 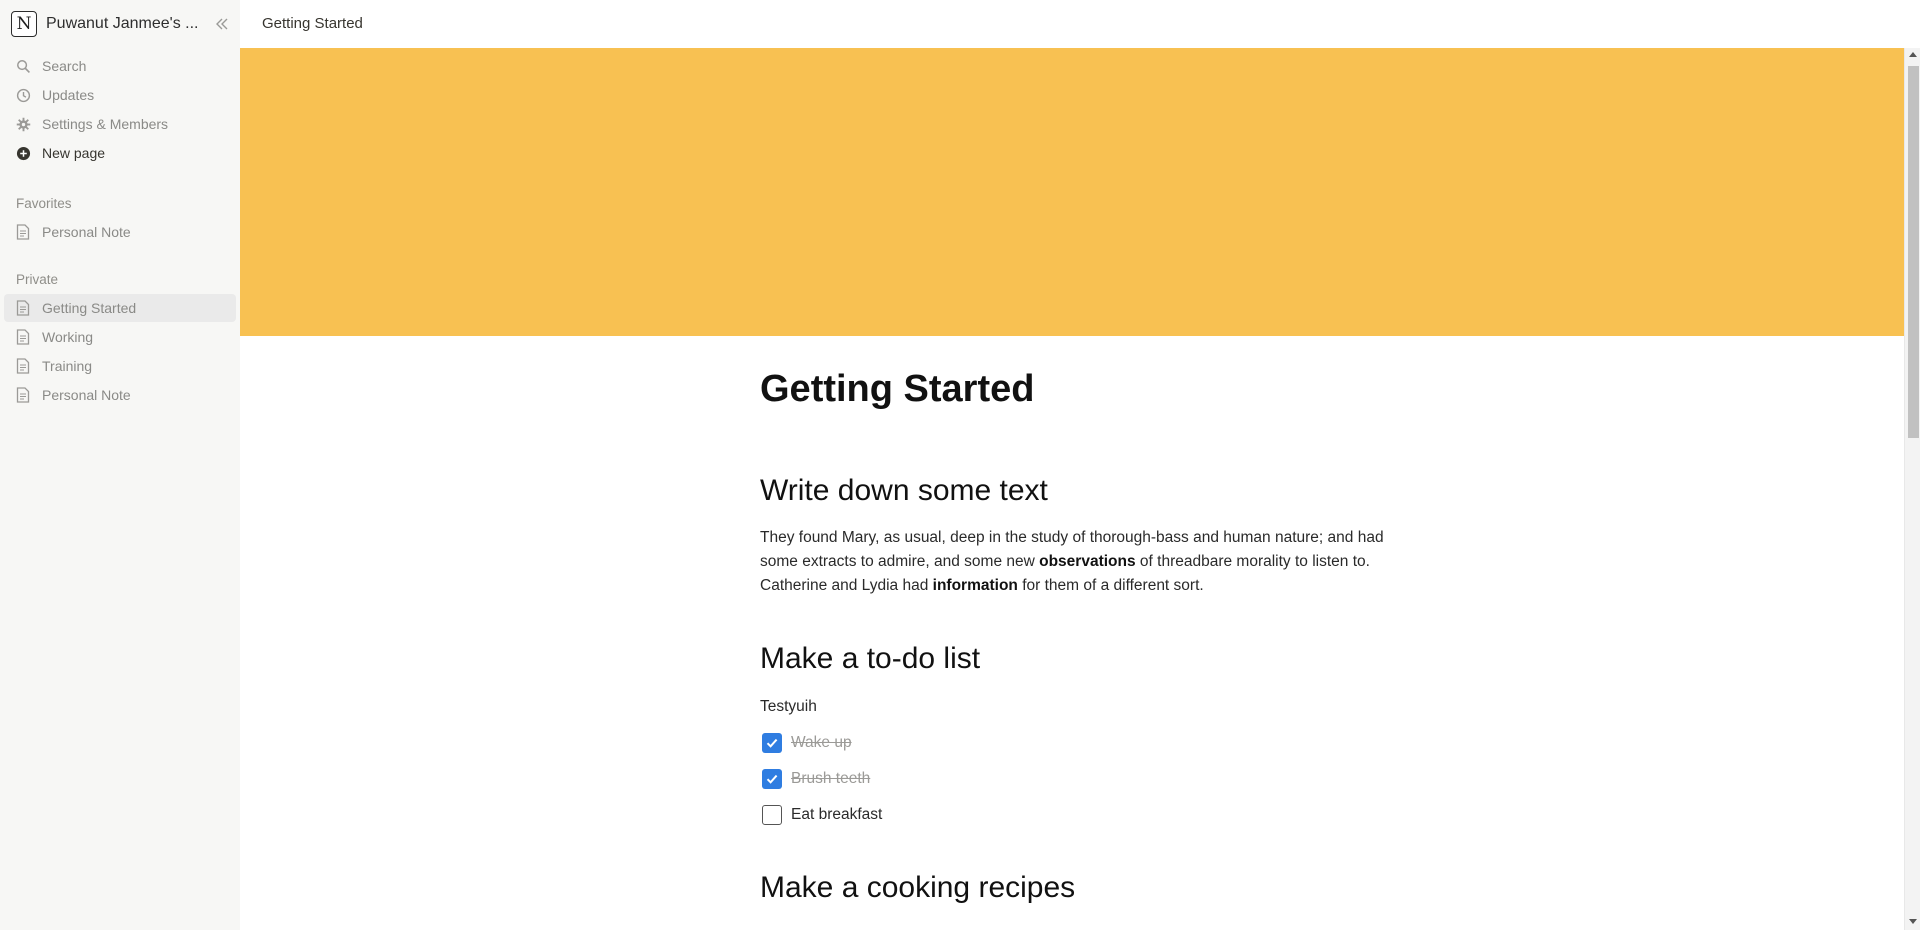 I want to click on todo-item: Eat breakfast, so click(x=822, y=815).